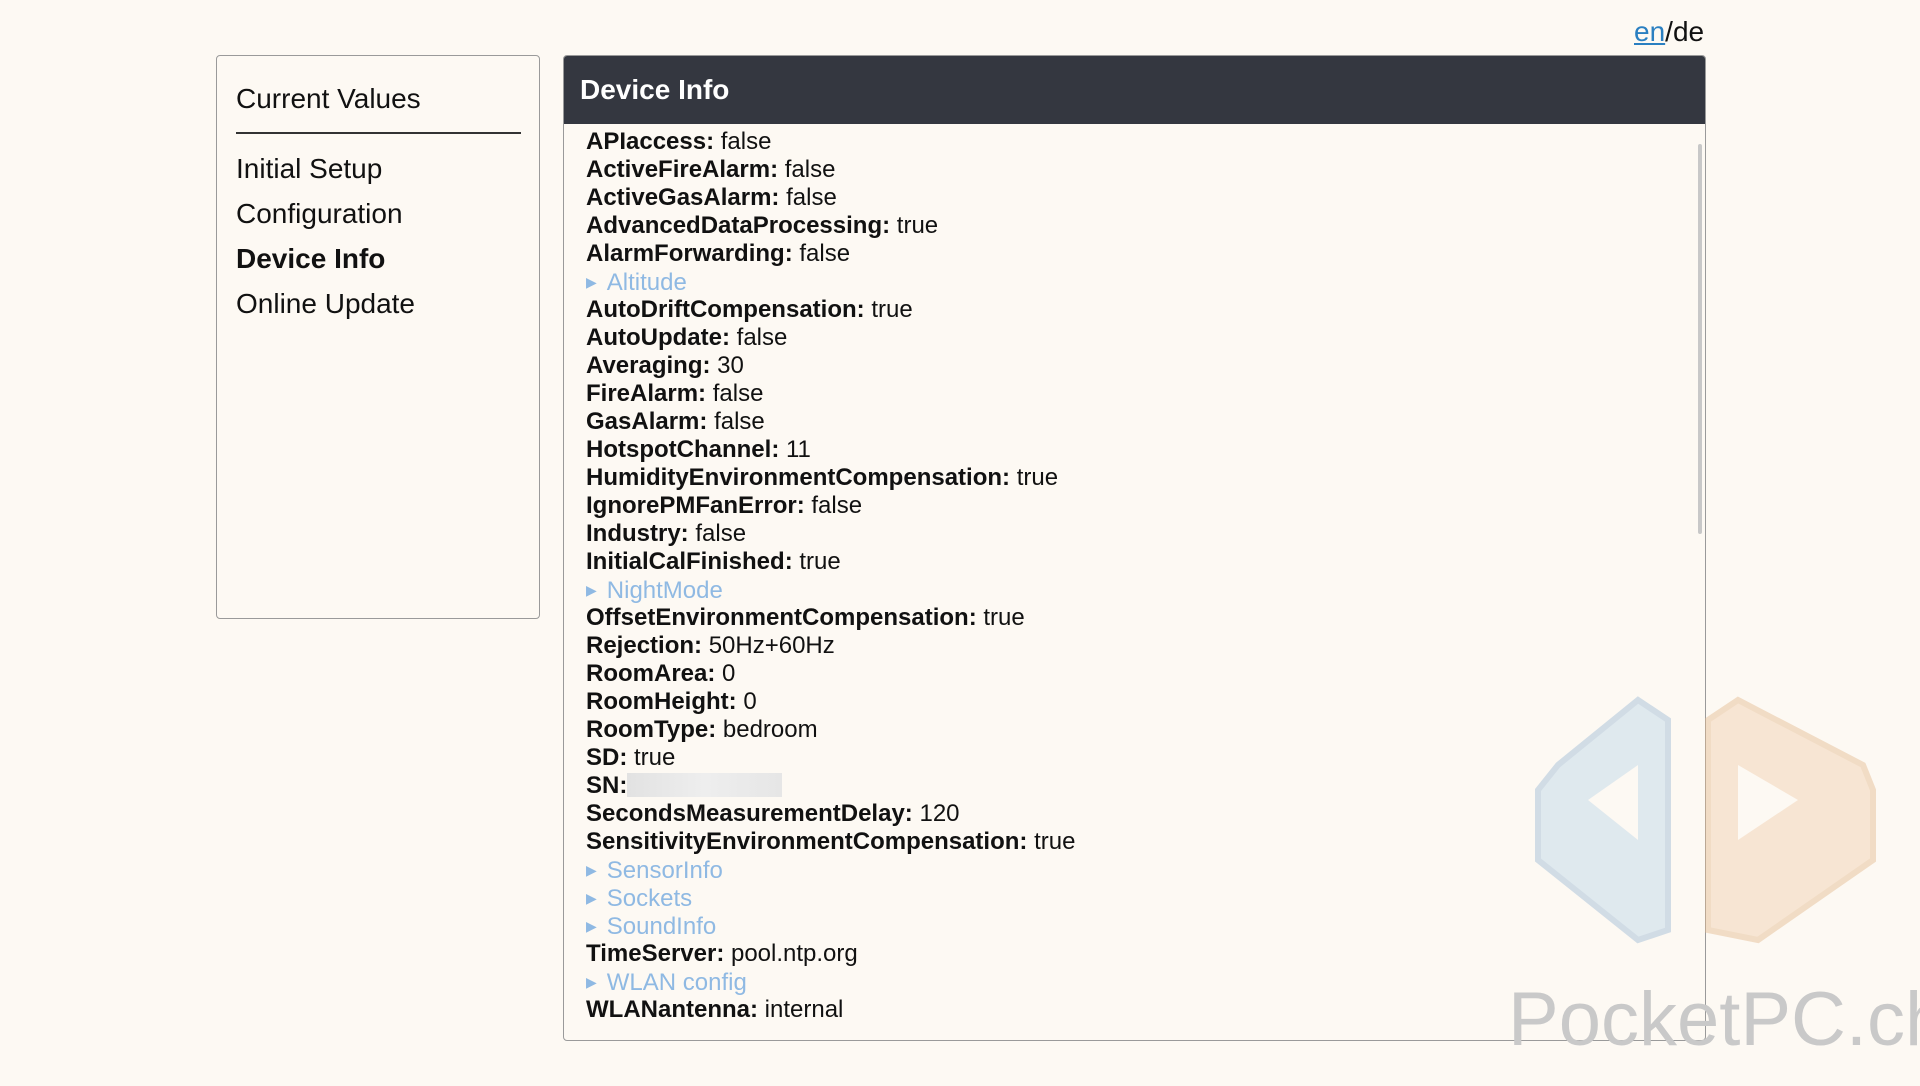 The image size is (1920, 1086). Describe the element at coordinates (730, 365) in the screenshot. I see `info-value: 30` at that location.